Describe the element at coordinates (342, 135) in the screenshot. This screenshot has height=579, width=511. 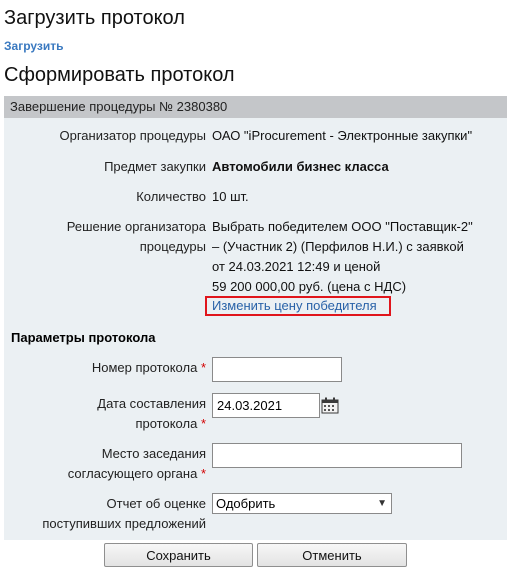
I see `organizer-value: ОАО "iProcurement - Электронные закупки"` at that location.